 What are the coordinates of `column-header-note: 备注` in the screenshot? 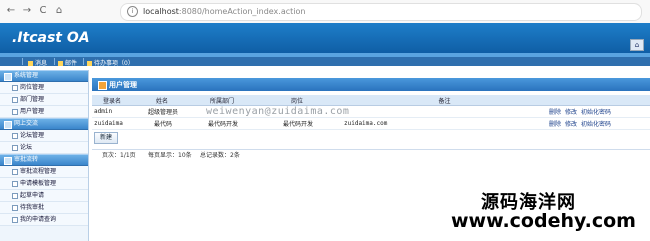 It's located at (444, 100).